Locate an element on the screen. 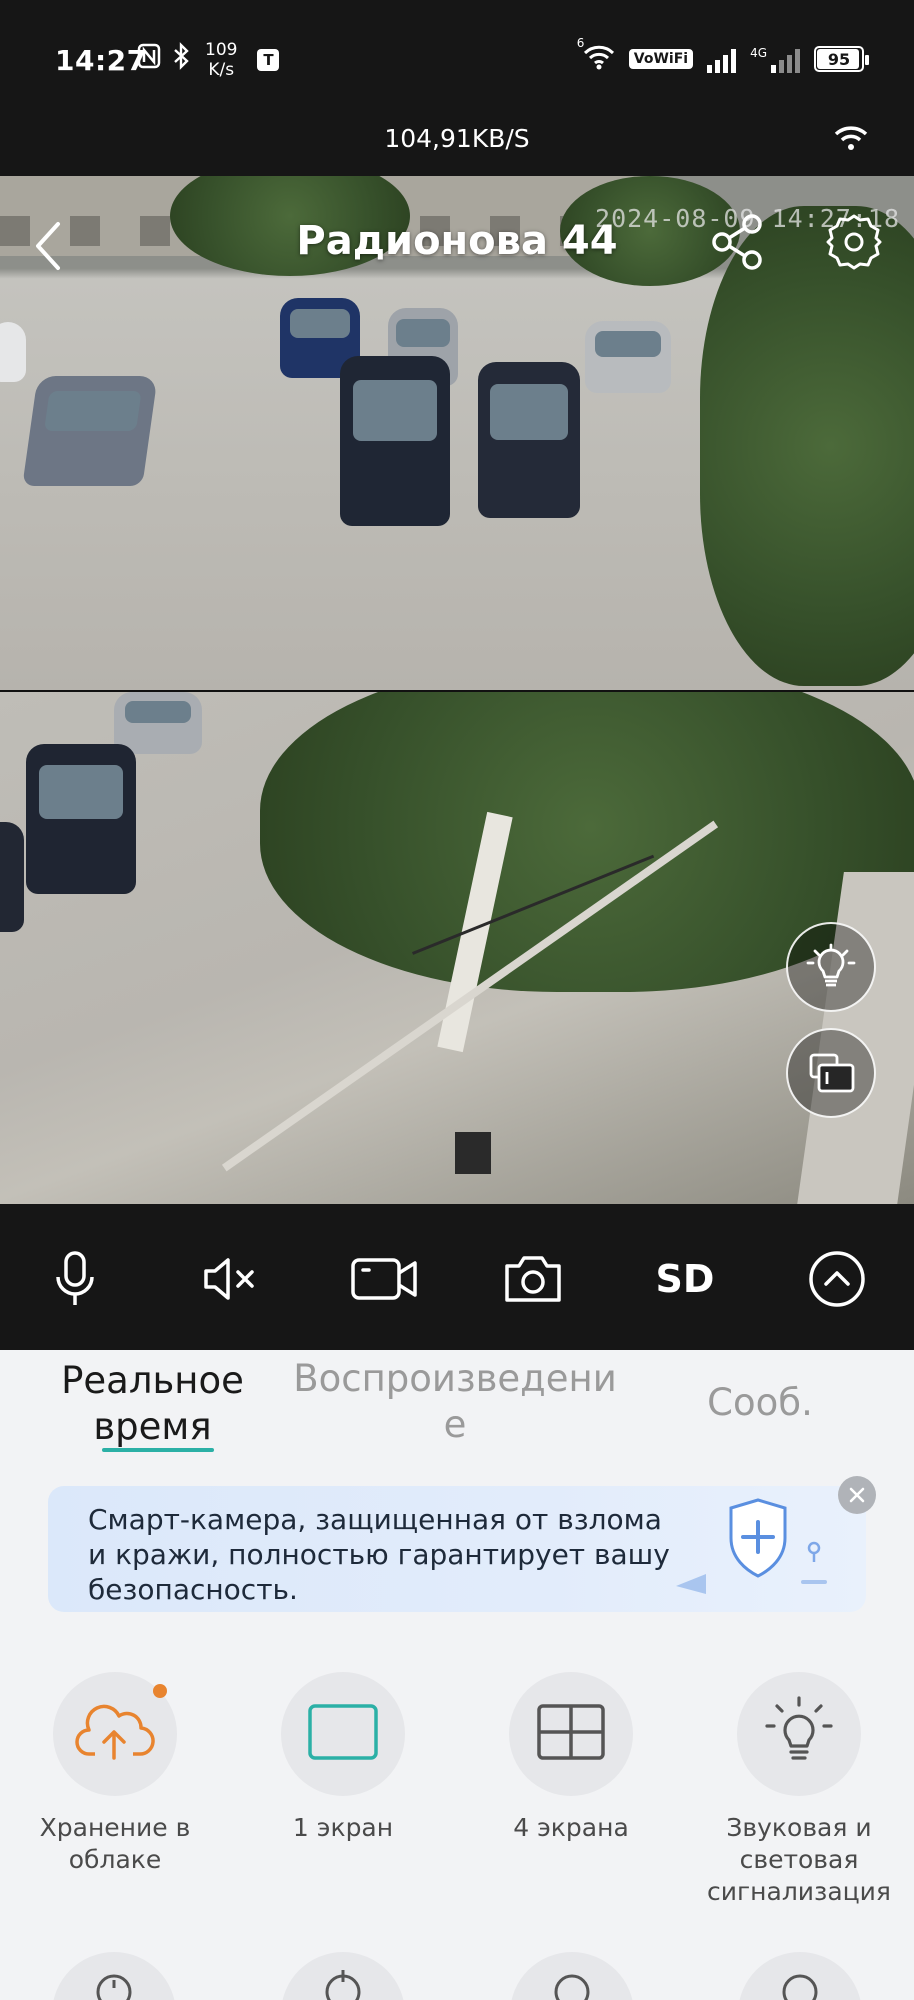 The width and height of the screenshot is (914, 2000). light-toggle-button is located at coordinates (831, 967).